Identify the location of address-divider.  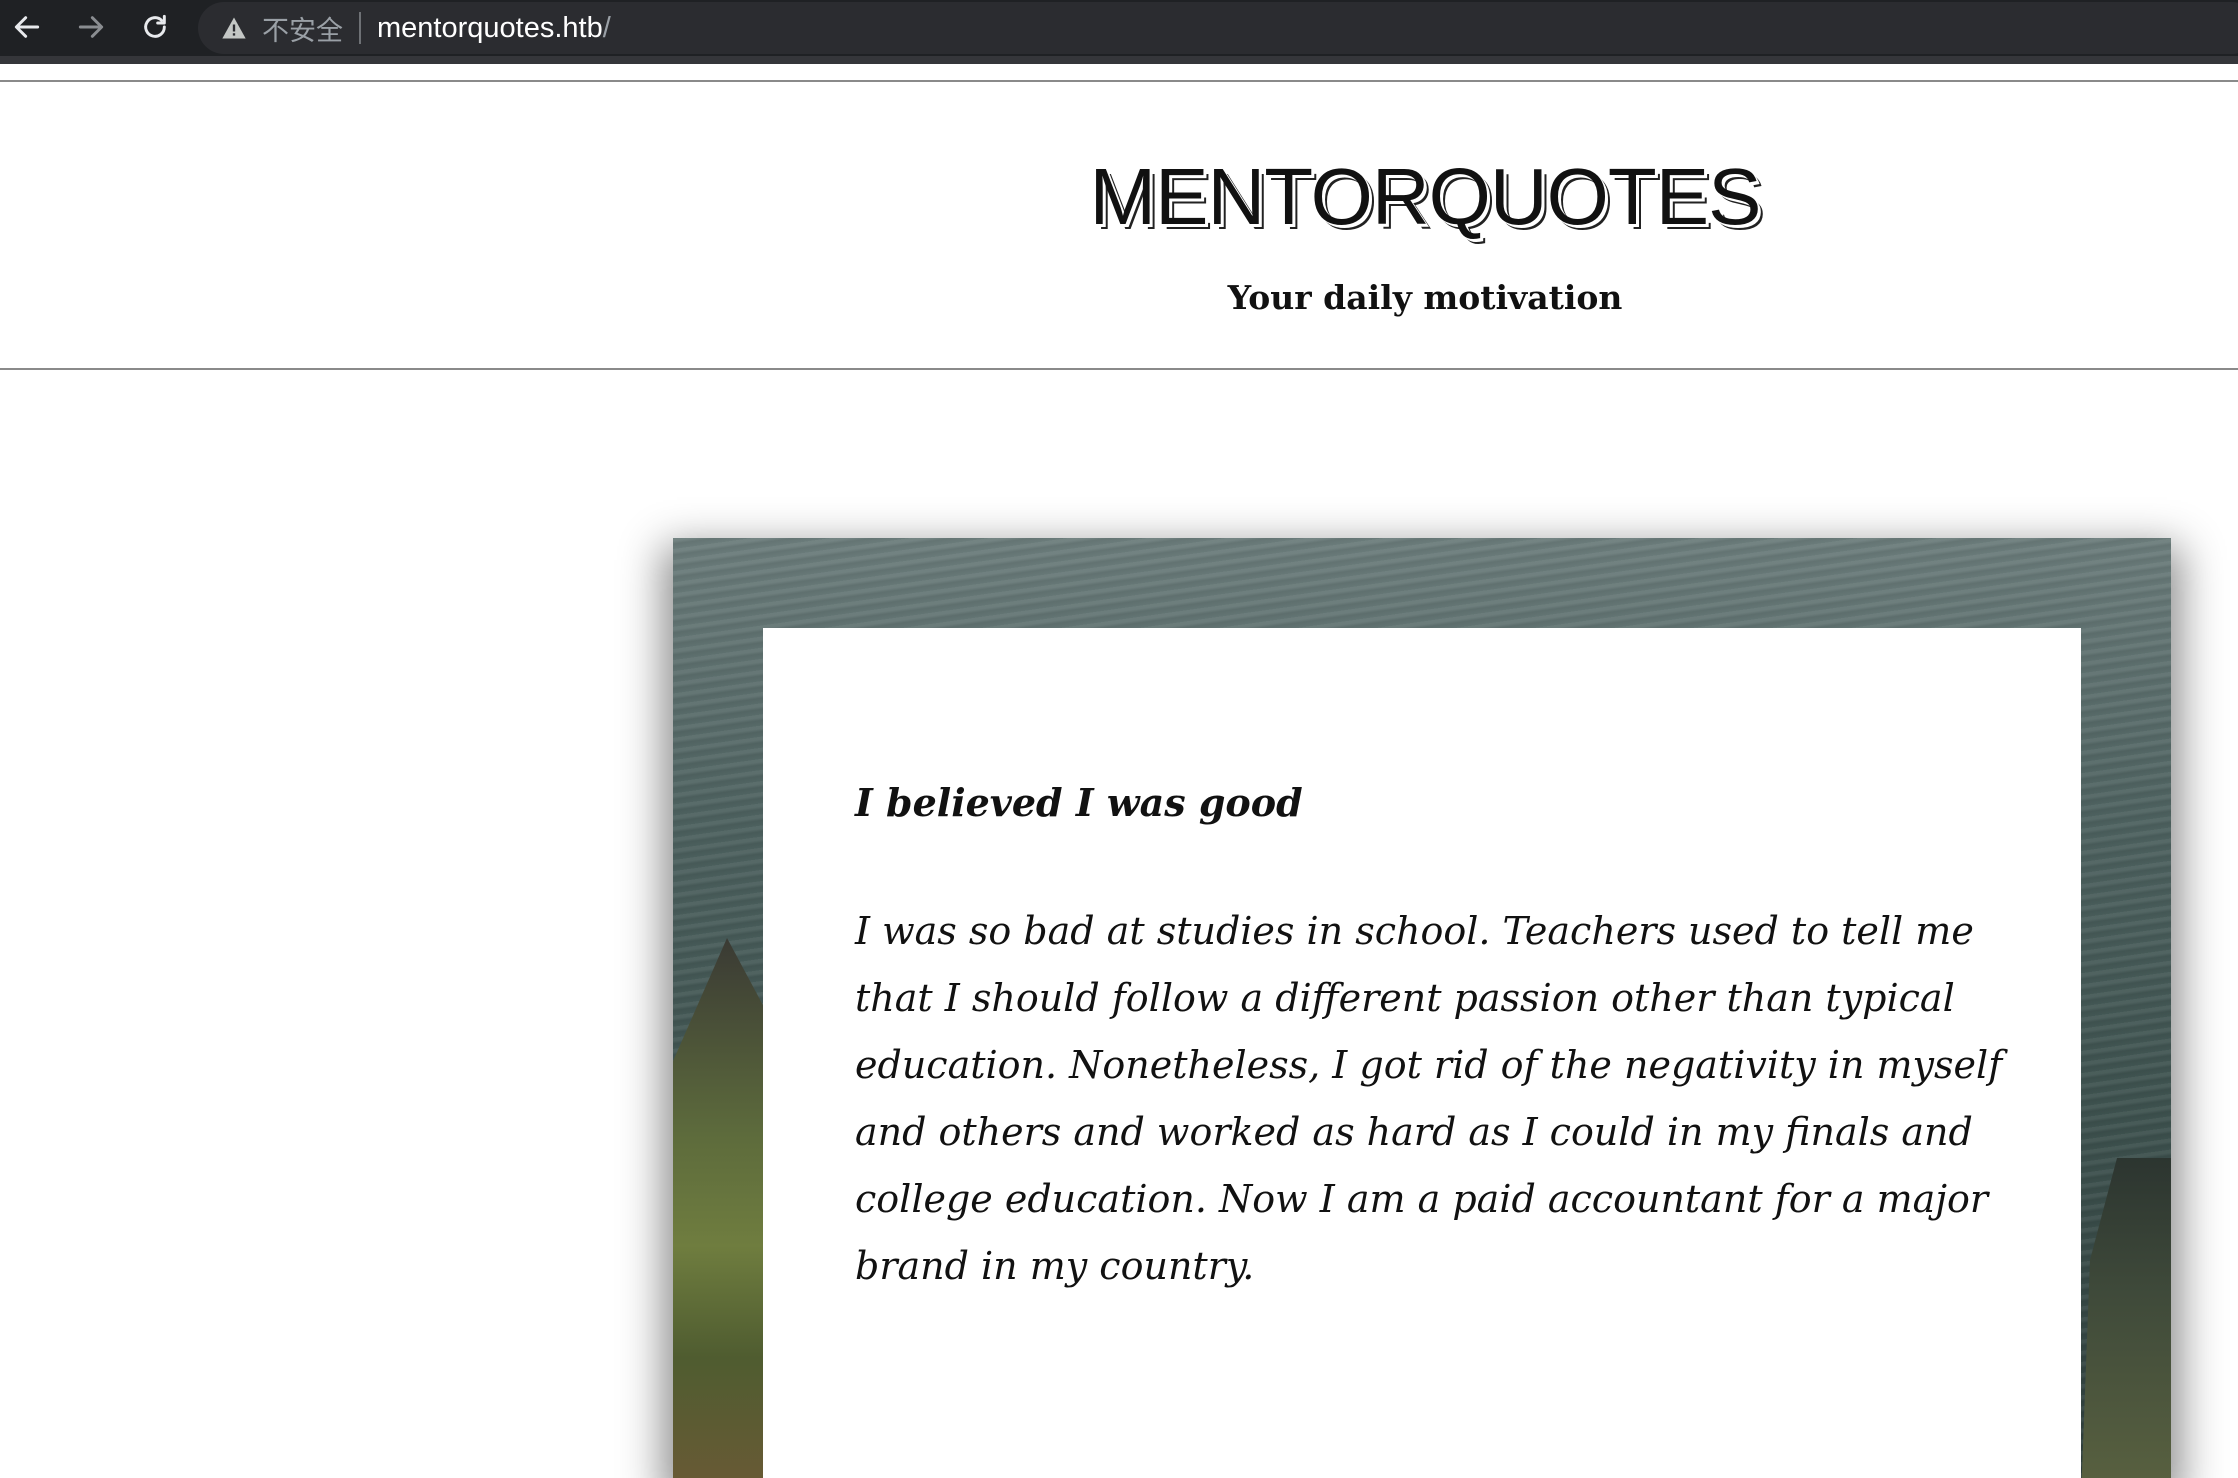
(360, 28).